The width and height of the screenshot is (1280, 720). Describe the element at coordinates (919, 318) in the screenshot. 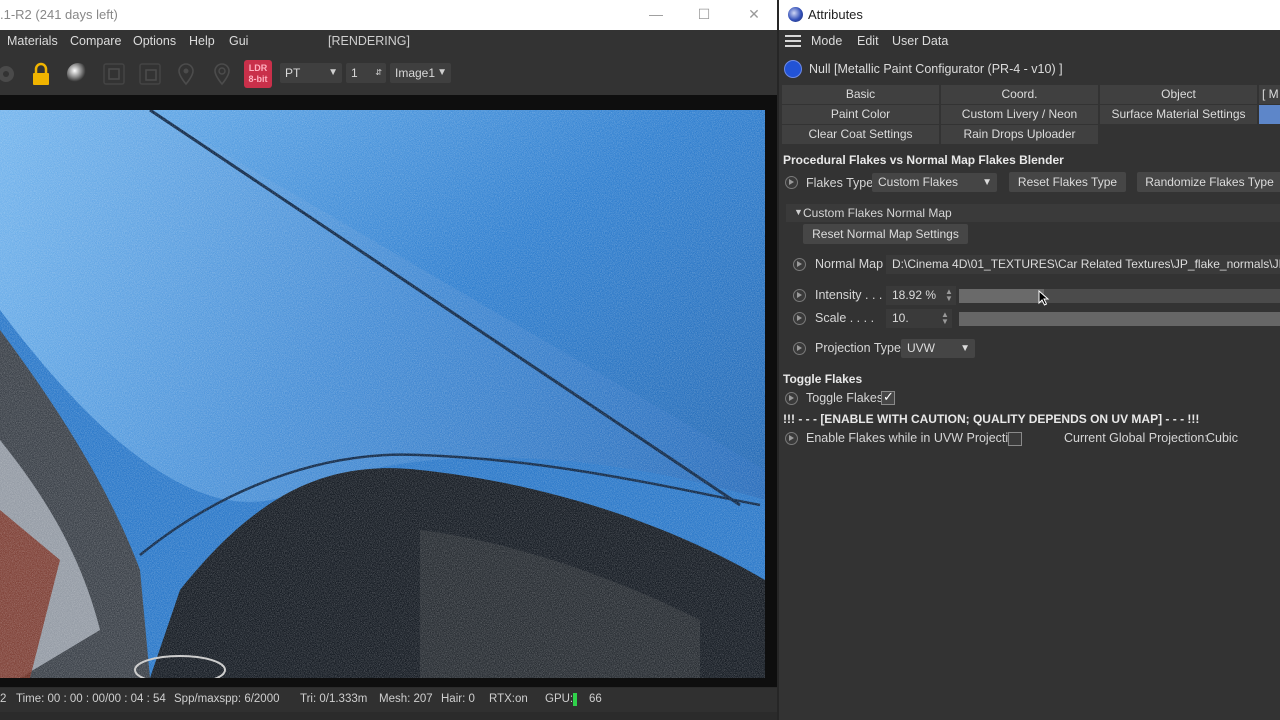

I see `scale-field: 10. ▲ ▼` at that location.